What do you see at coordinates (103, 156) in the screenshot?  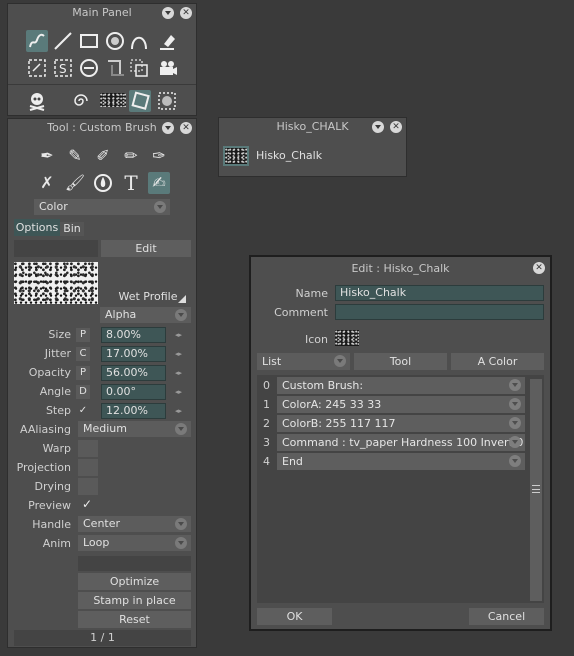 I see `airbrush-icon: ✐` at bounding box center [103, 156].